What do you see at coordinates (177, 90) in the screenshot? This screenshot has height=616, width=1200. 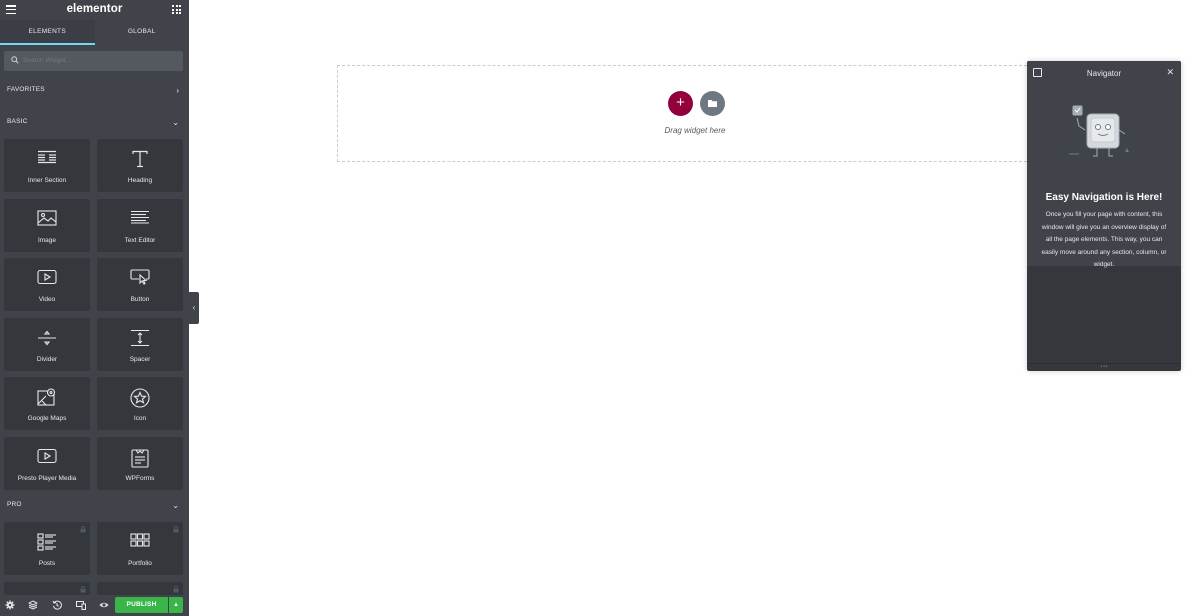 I see `chevron-right-icon: ›` at bounding box center [177, 90].